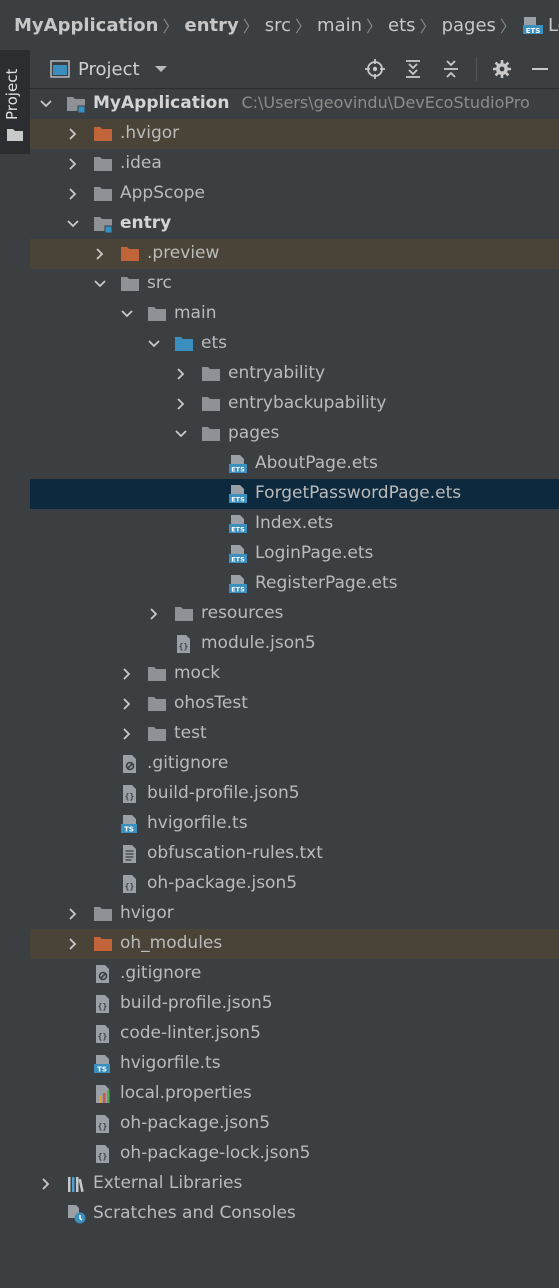 The width and height of the screenshot is (559, 1288). I want to click on tree-item-name: ets, so click(214, 343).